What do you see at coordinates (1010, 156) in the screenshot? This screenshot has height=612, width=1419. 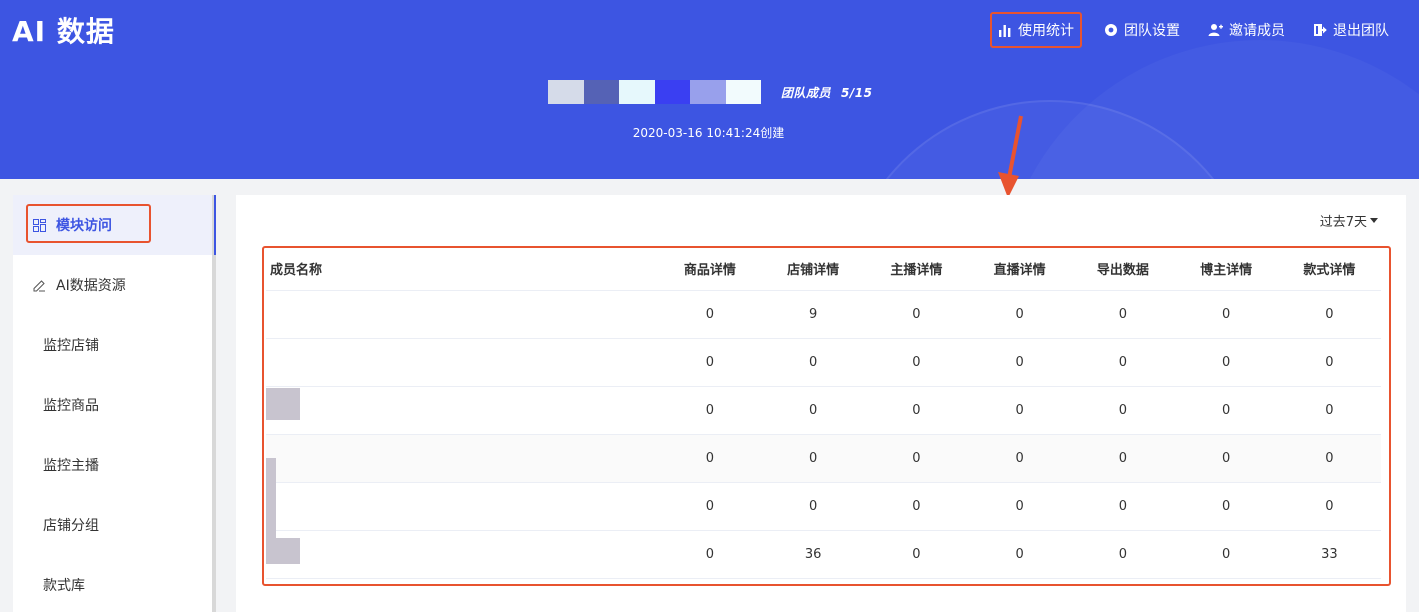 I see `annotation-arrow` at bounding box center [1010, 156].